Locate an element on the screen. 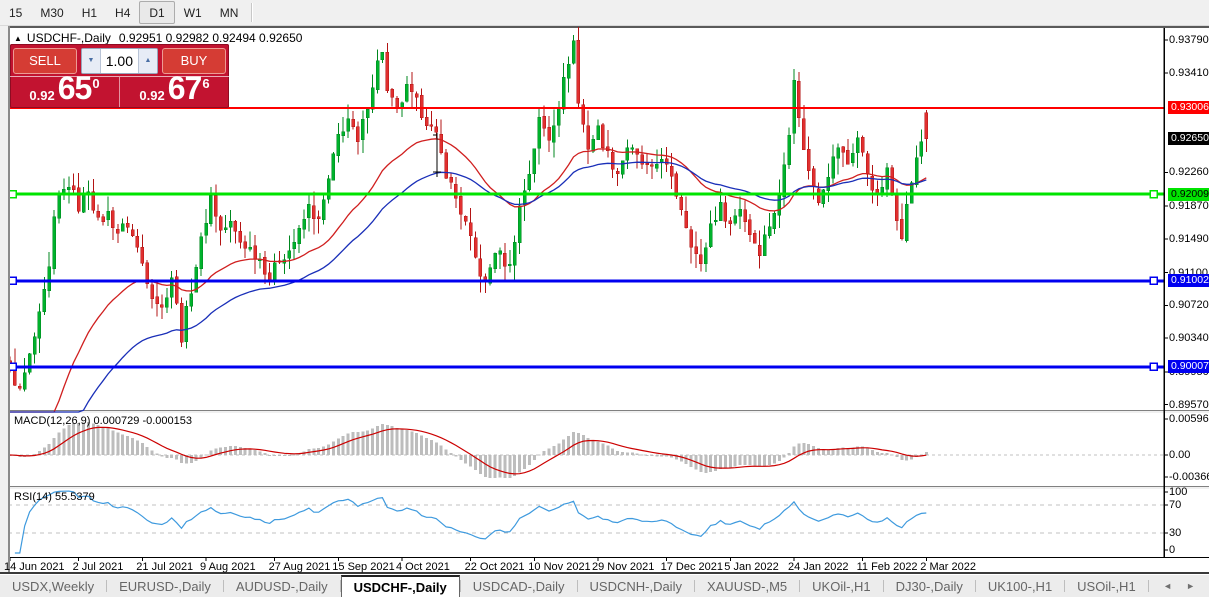 This screenshot has width=1209, height=597. price-badge-0.92650: 0.92650 is located at coordinates (1188, 139).